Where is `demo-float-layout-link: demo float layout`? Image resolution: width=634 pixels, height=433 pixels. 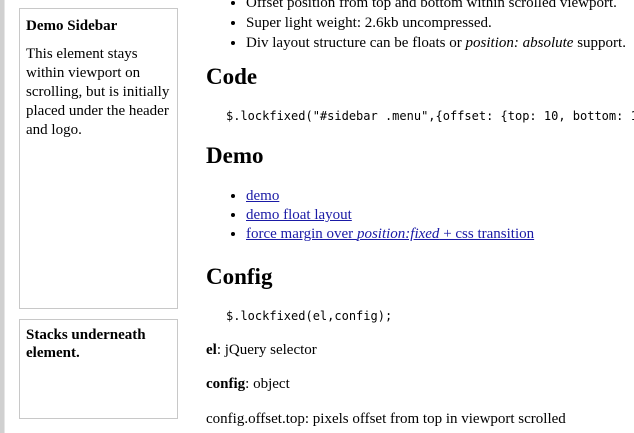
demo-float-layout-link: demo float layout is located at coordinates (299, 215).